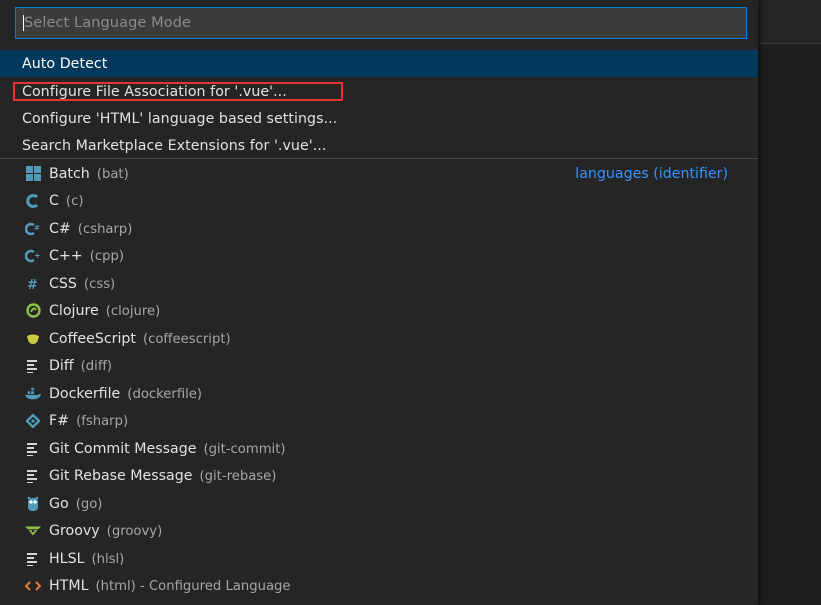  I want to click on option-label: Auto Detect, so click(65, 63).